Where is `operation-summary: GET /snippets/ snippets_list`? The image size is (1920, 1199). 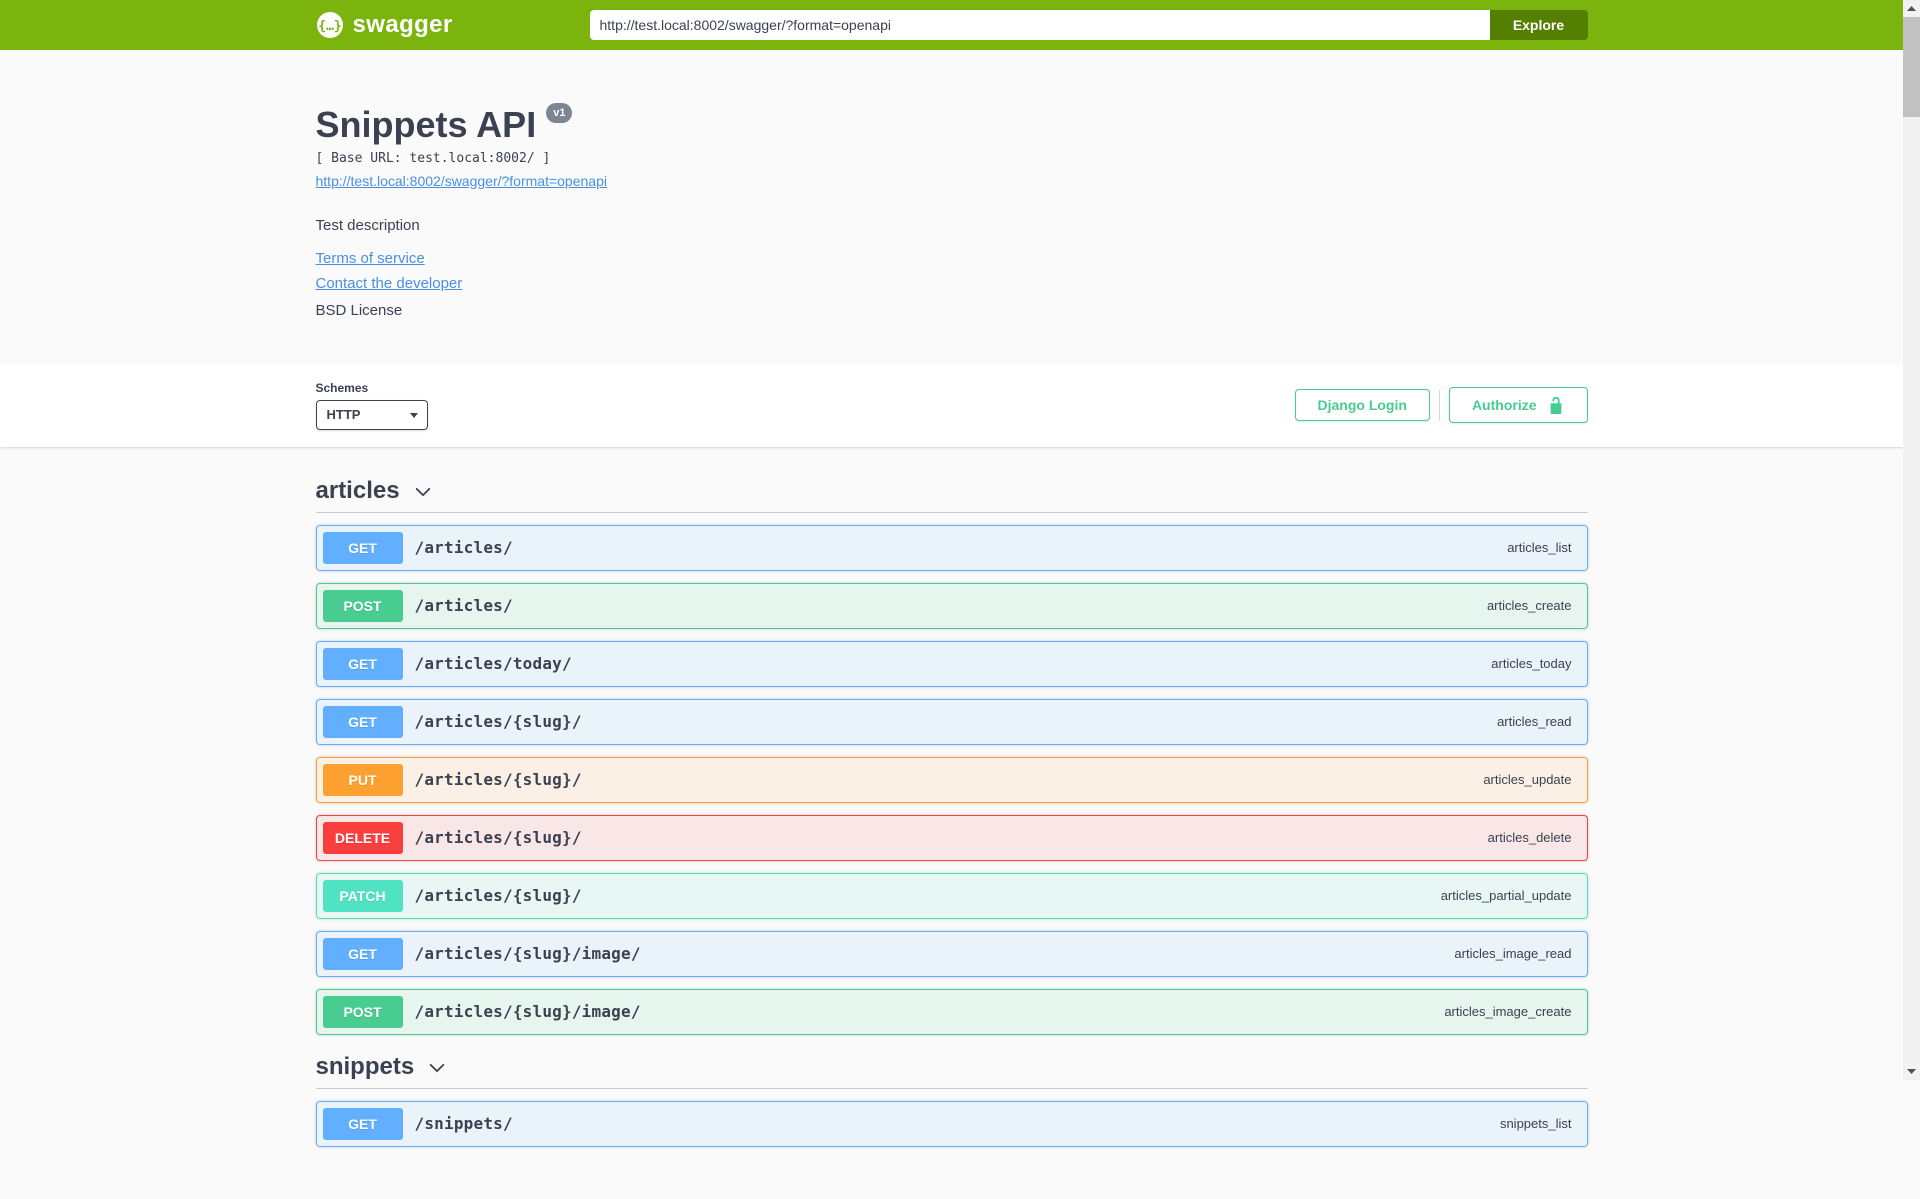 operation-summary: GET /snippets/ snippets_list is located at coordinates (952, 1124).